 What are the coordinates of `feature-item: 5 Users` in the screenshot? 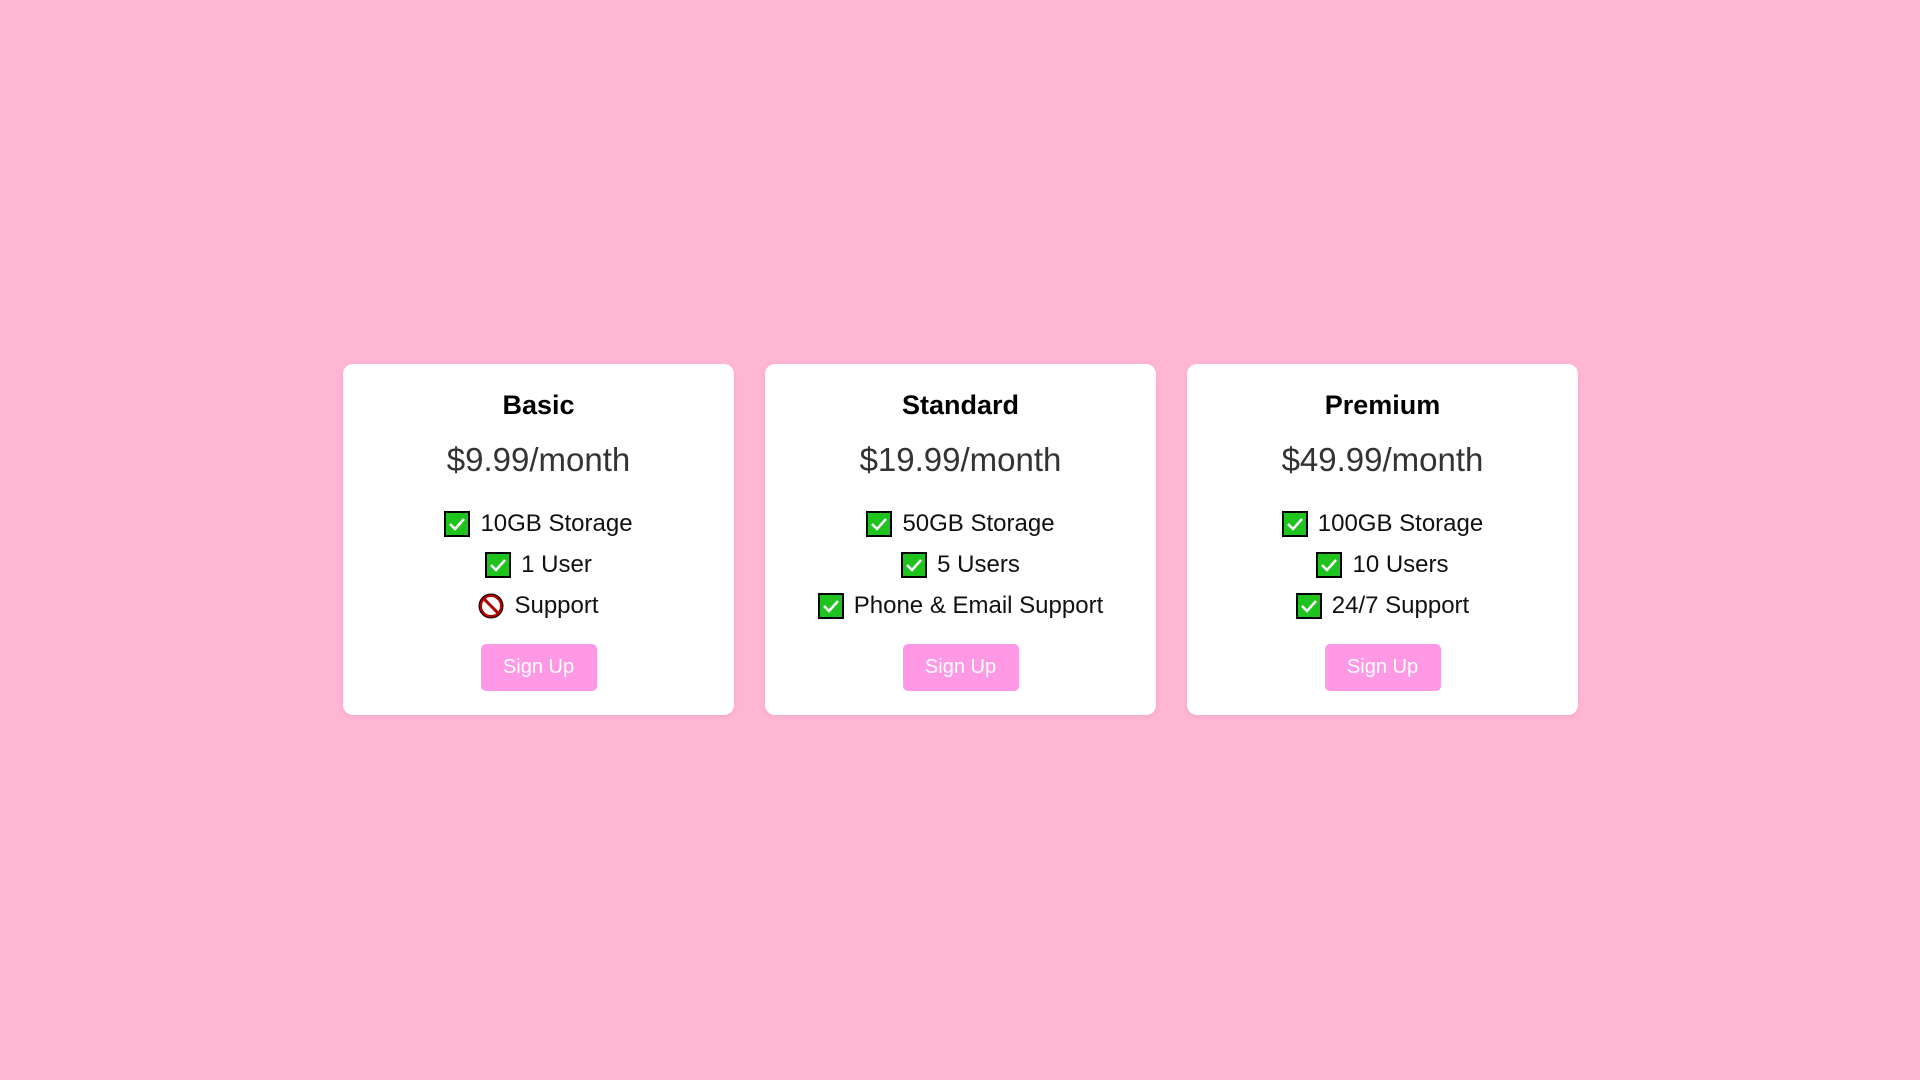 It's located at (960, 564).